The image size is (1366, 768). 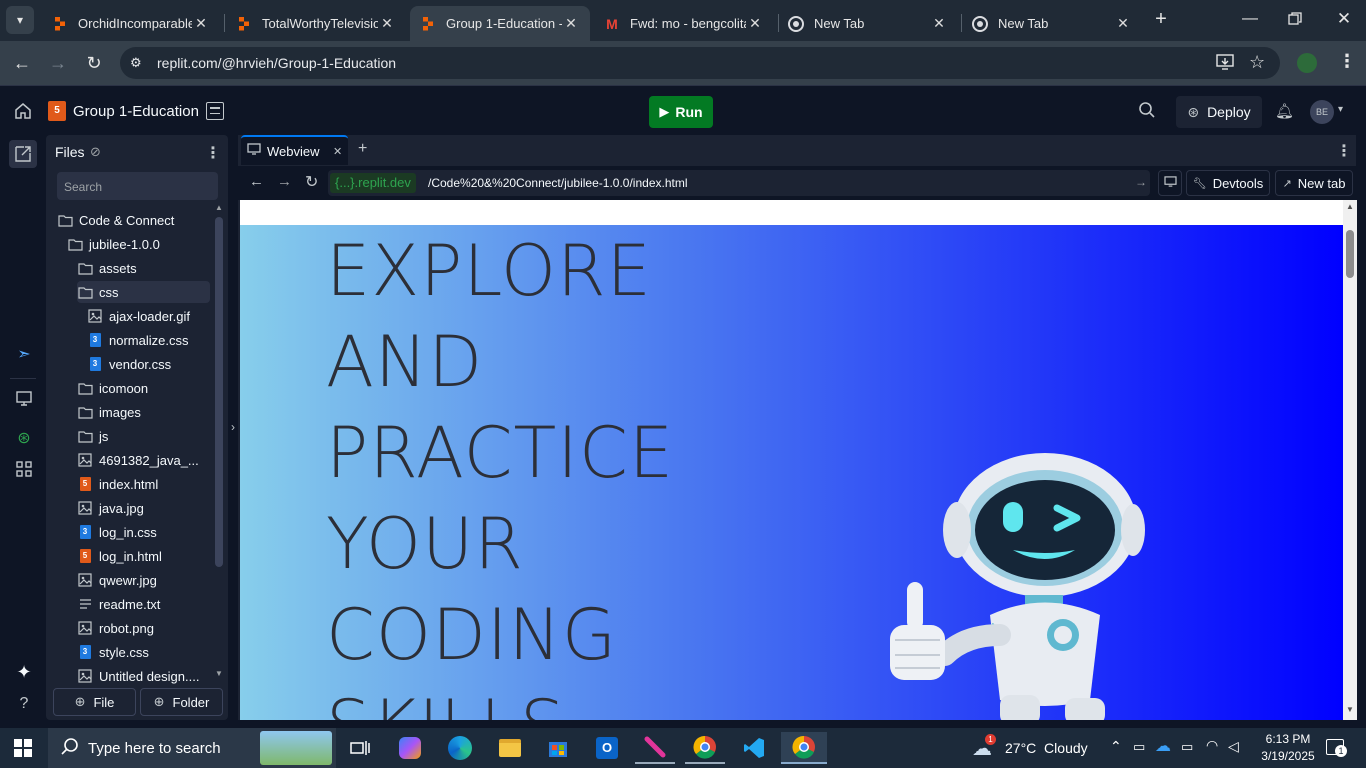 What do you see at coordinates (311, 182) in the screenshot?
I see `webview-reload-icon: ↻` at bounding box center [311, 182].